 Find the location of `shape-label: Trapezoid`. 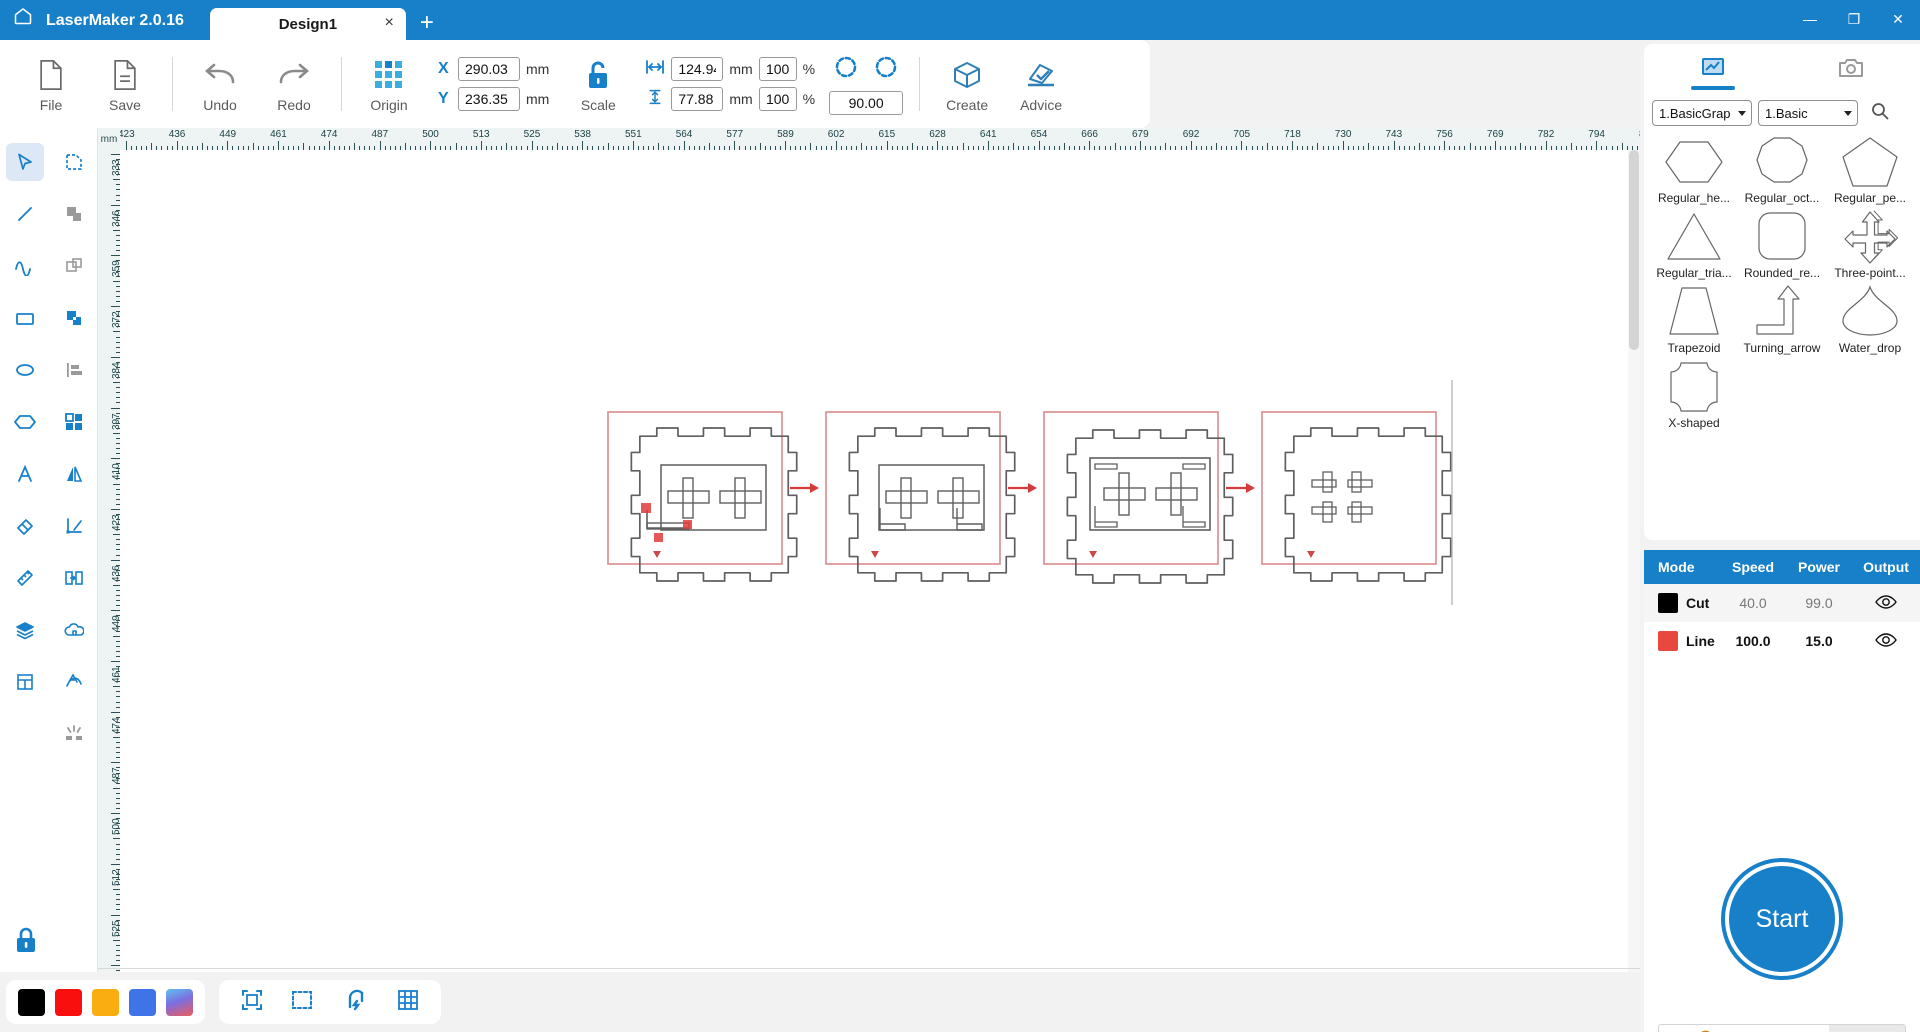

shape-label: Trapezoid is located at coordinates (1694, 348).